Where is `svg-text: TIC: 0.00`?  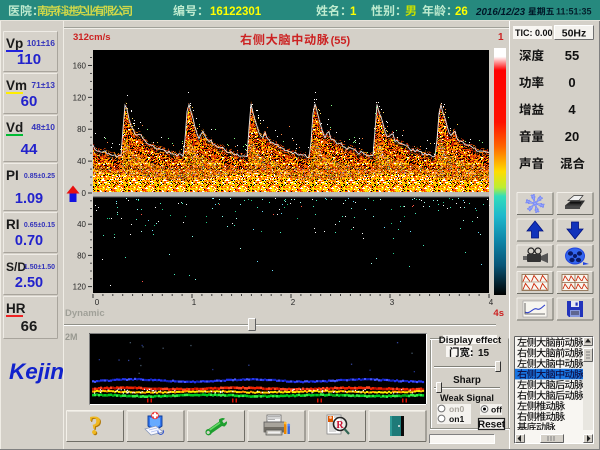
svg-text: TIC: 0.00 is located at coordinates (534, 33).